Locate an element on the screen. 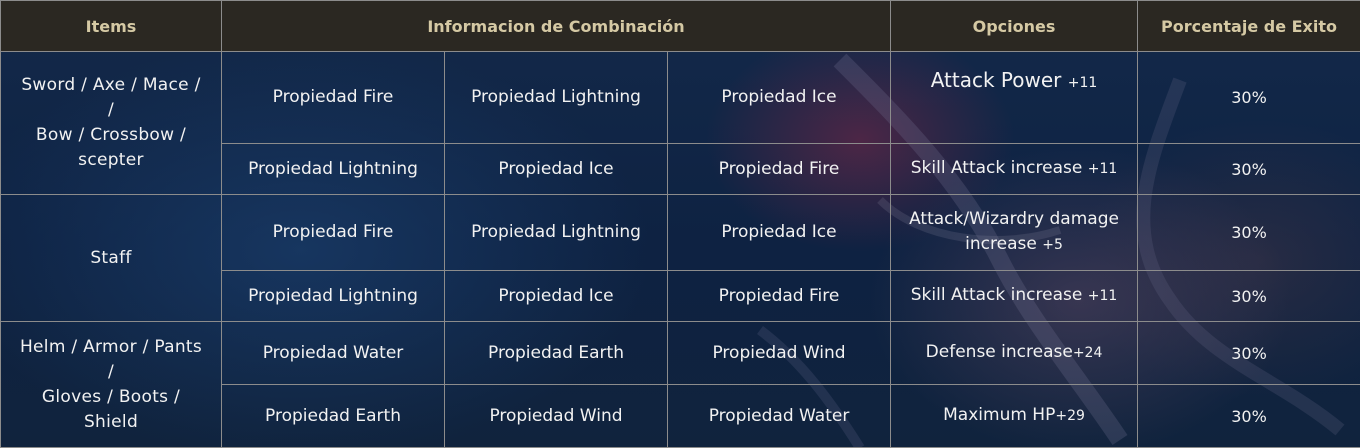  item-line: Staff is located at coordinates (111, 257).